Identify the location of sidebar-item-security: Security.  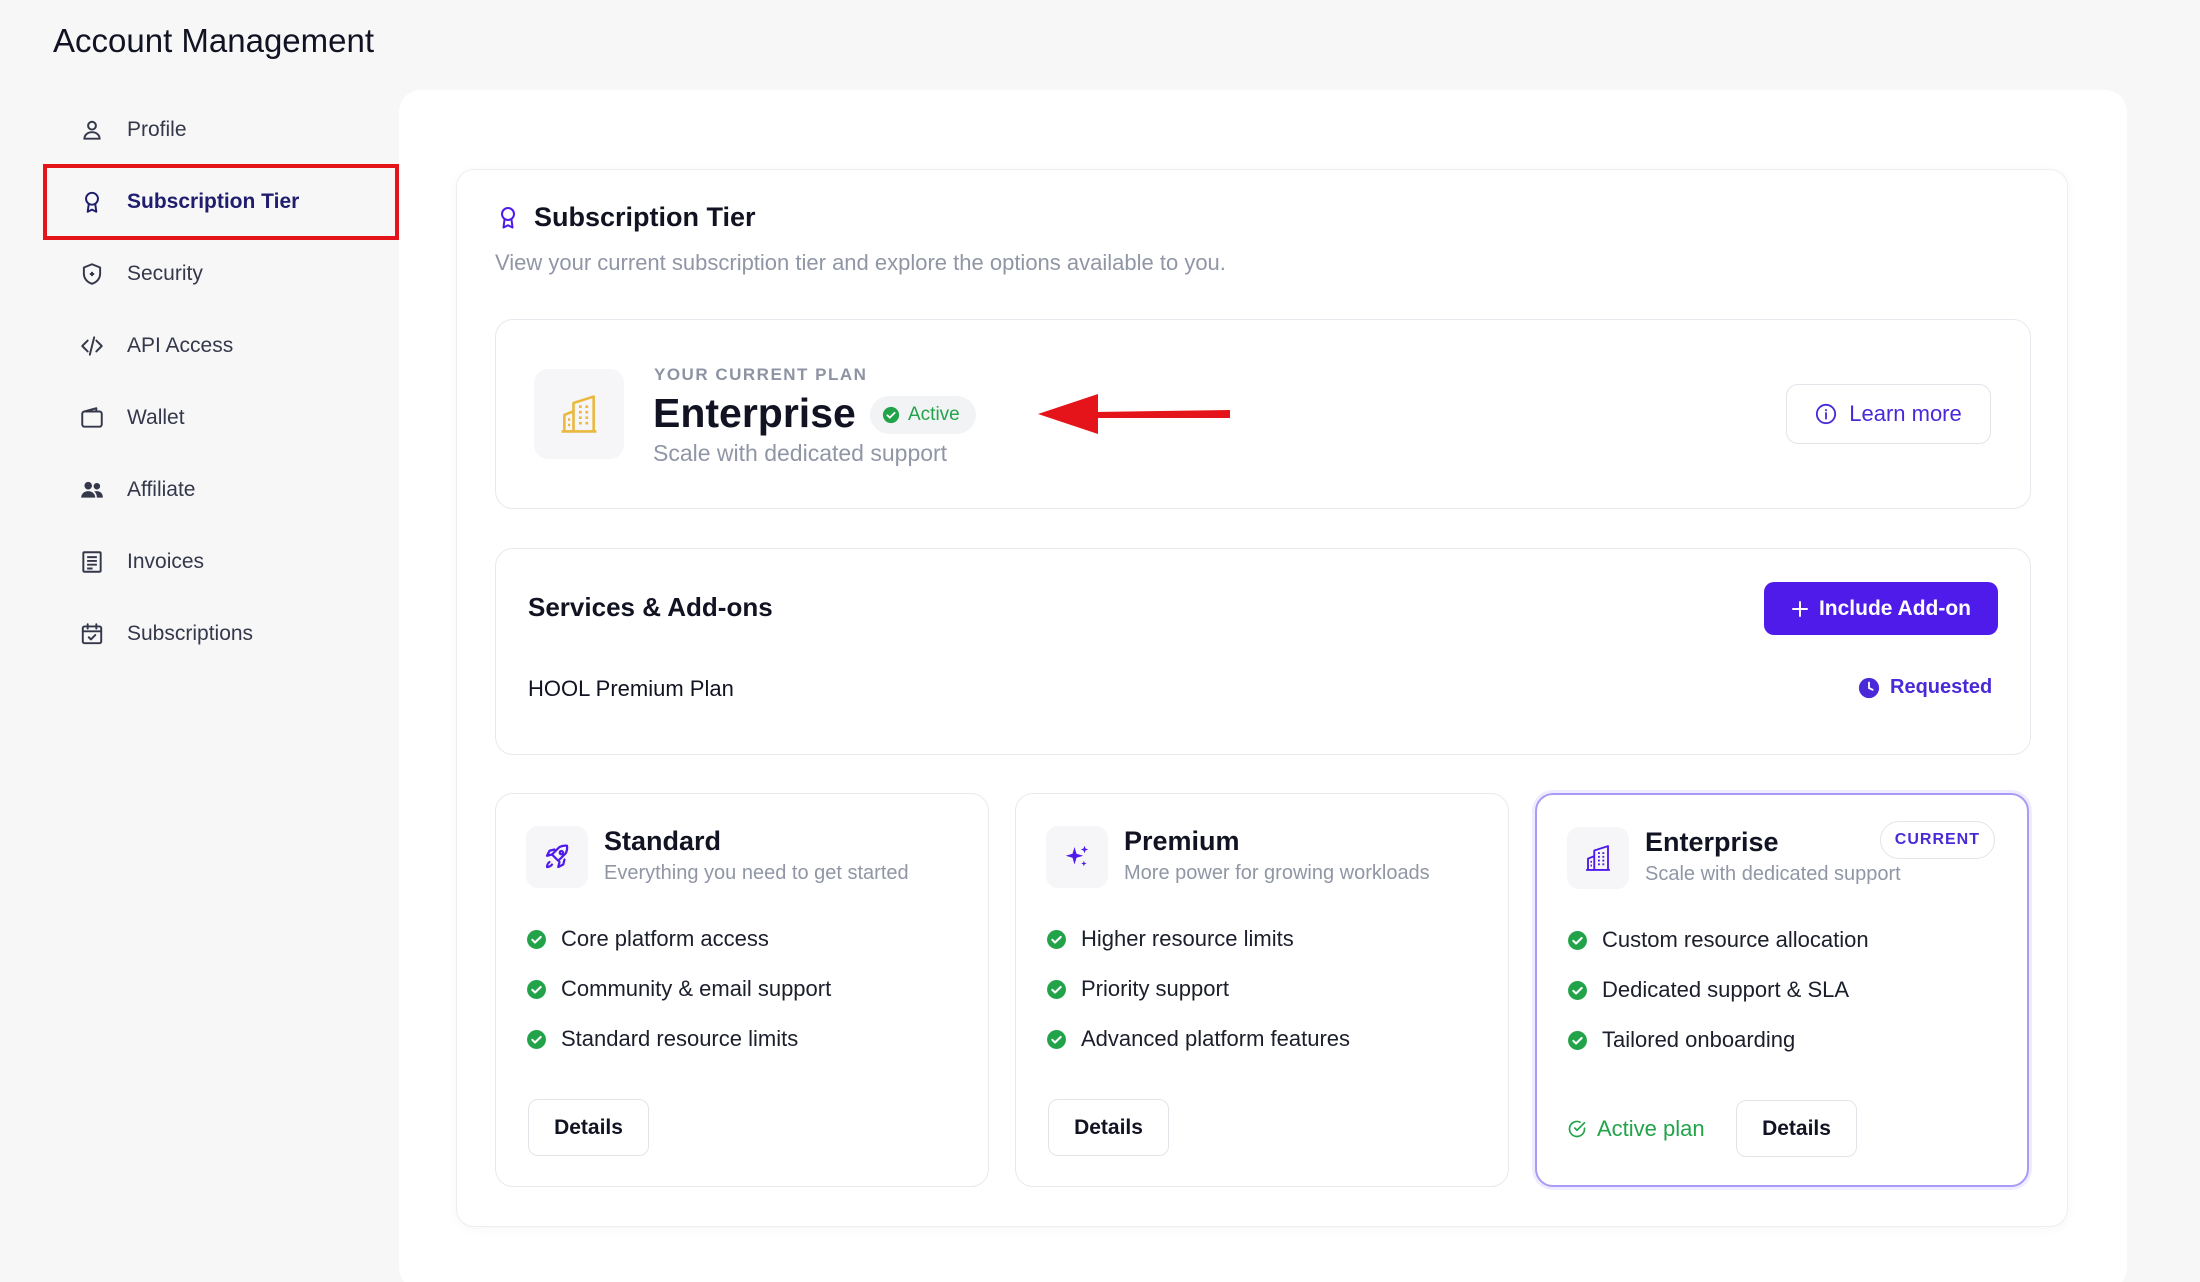
(221, 274).